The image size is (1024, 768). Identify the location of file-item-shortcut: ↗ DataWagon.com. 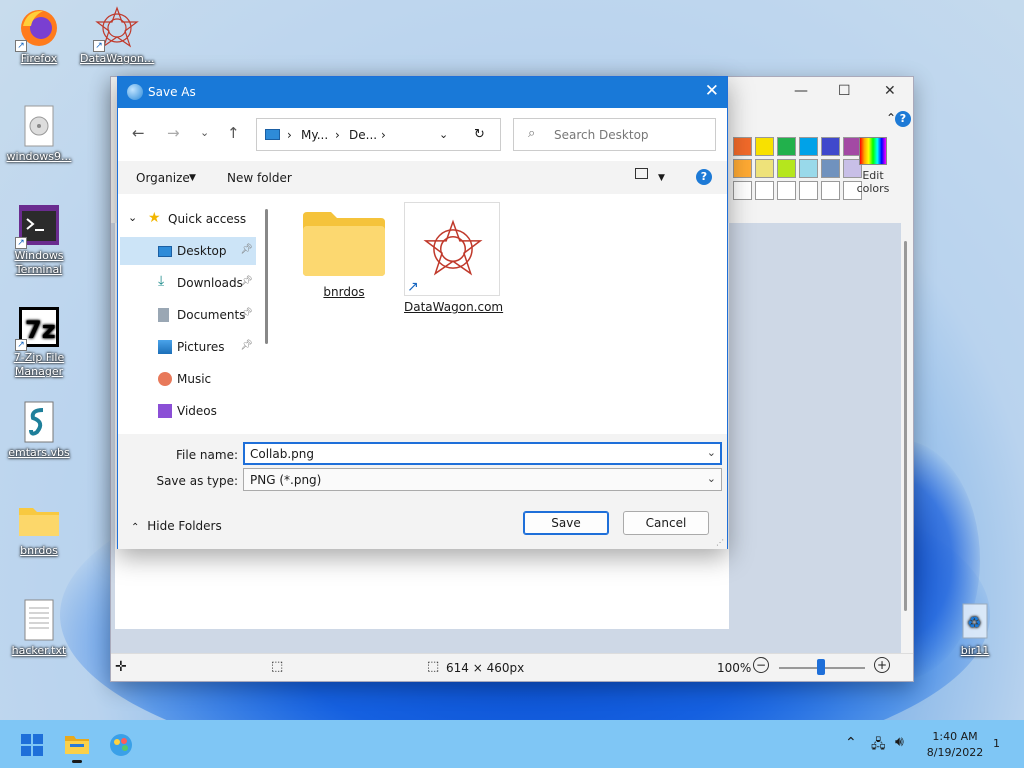
(454, 258).